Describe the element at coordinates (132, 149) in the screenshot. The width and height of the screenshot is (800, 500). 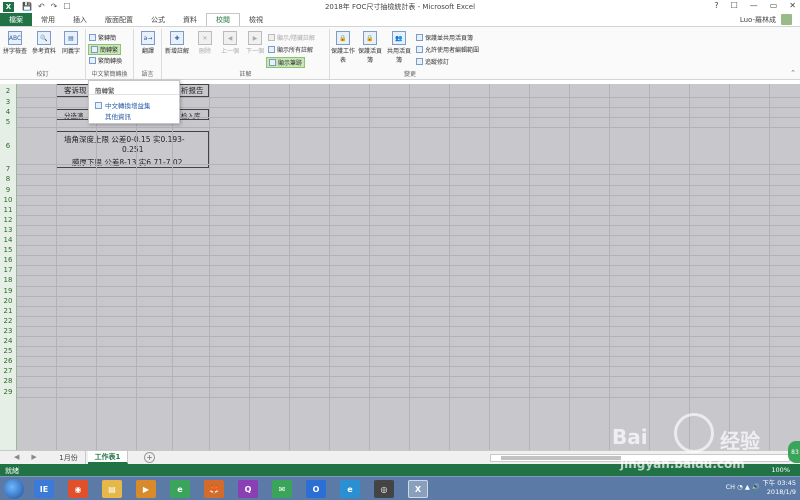
I see `cell-r6-line2: 0.251` at that location.